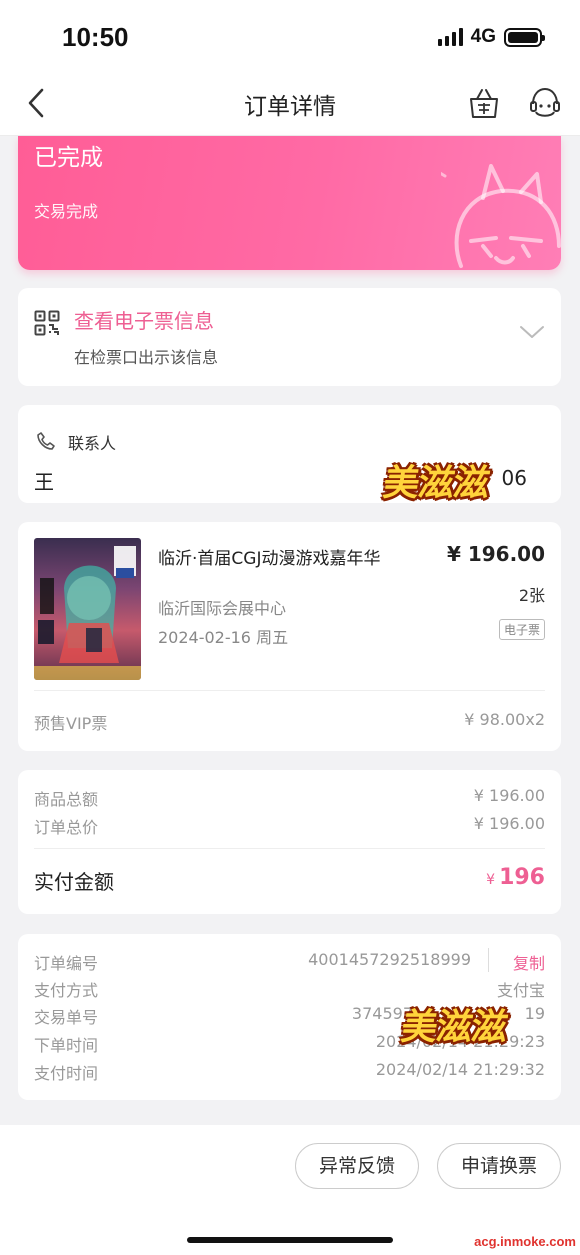 This screenshot has height=1255, width=580. I want to click on chevron-down-icon, so click(532, 332).